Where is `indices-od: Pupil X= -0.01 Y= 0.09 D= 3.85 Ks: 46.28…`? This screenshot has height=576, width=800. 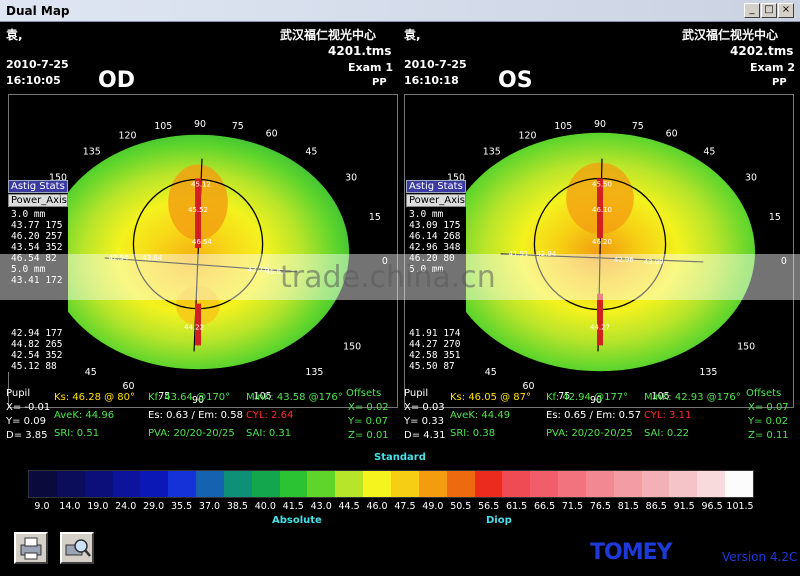 indices-od: Pupil X= -0.01 Y= 0.09 D= 3.85 Ks: 46.28… is located at coordinates (200, 418).